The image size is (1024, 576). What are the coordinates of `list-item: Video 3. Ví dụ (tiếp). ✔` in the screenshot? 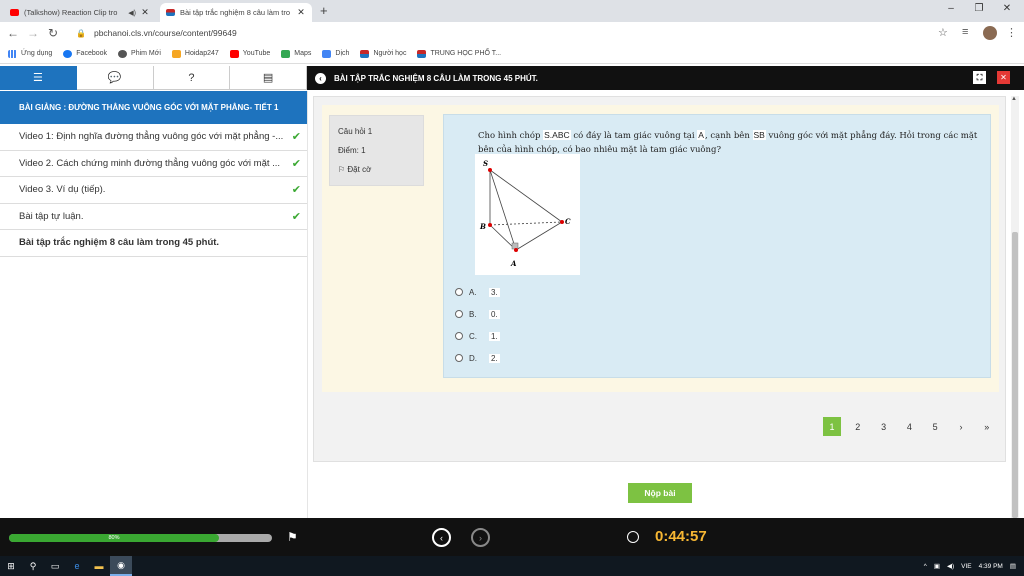 It's located at (153, 190).